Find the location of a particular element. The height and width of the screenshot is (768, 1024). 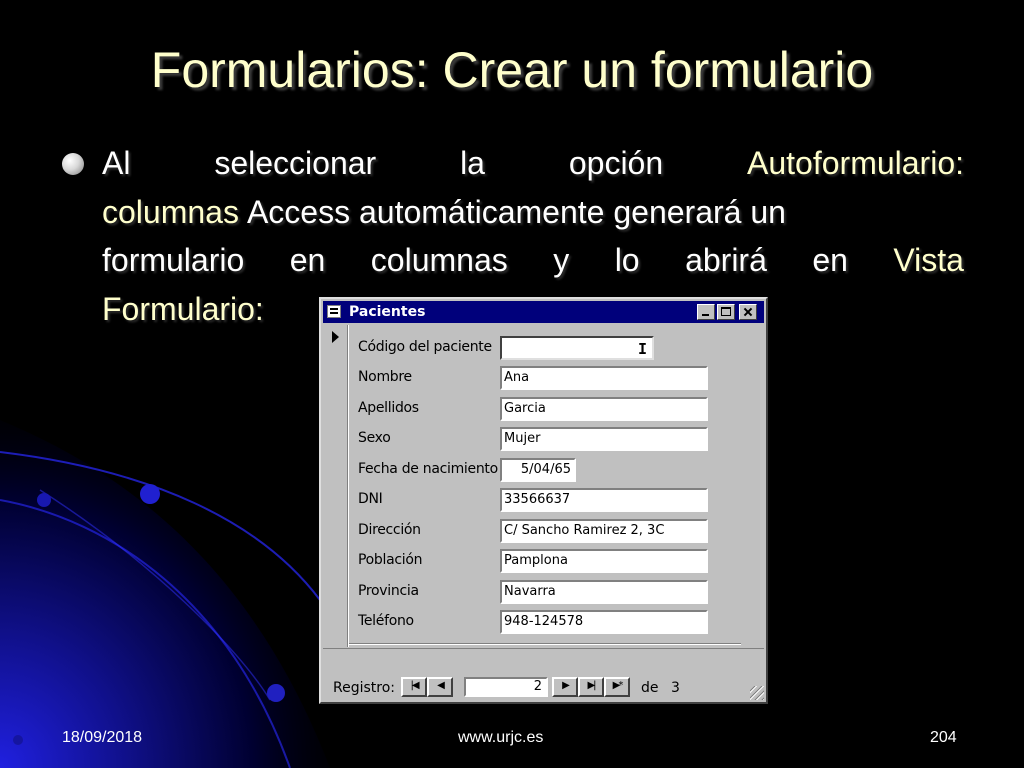

close-button is located at coordinates (748, 312).